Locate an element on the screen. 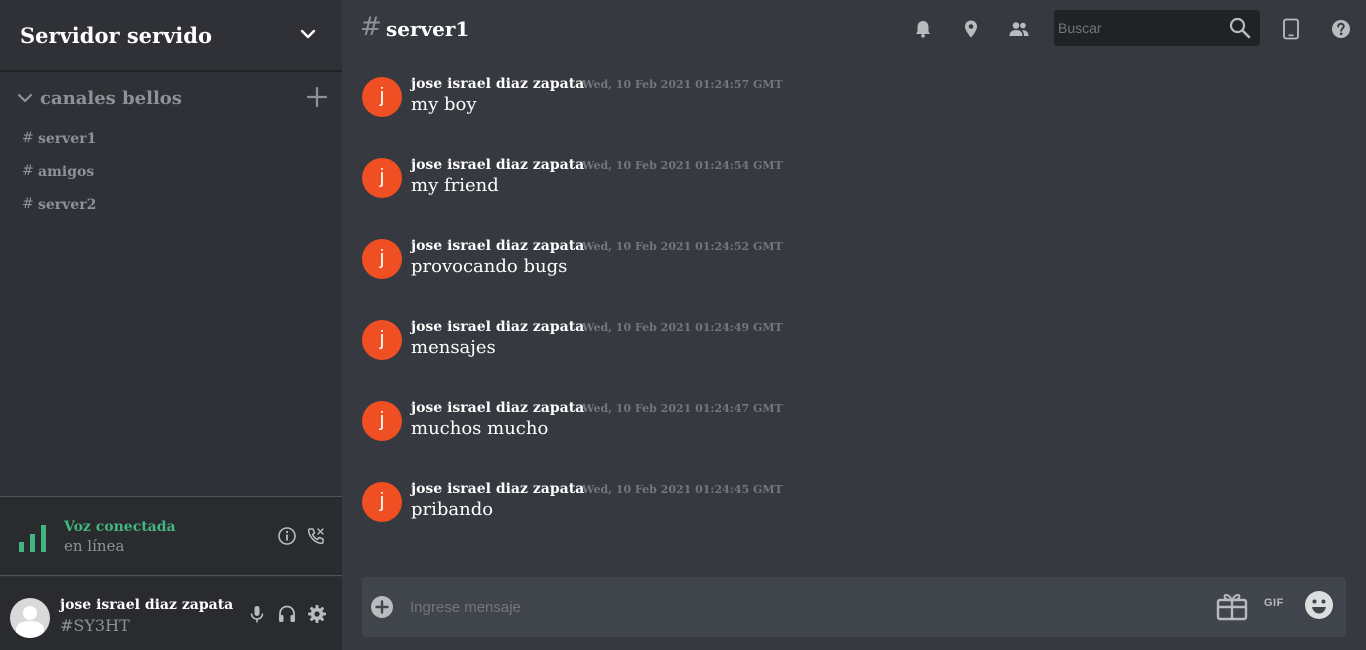 This screenshot has height=650, width=1366. channel-label: server1 is located at coordinates (67, 139).